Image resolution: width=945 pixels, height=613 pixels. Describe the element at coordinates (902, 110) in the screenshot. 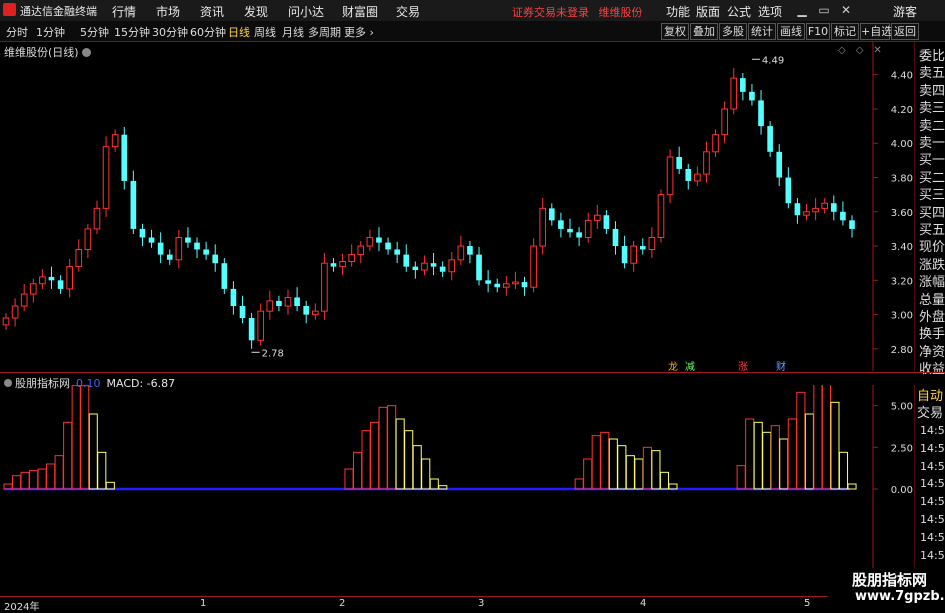

I see `price-tick-label: 4.20` at that location.